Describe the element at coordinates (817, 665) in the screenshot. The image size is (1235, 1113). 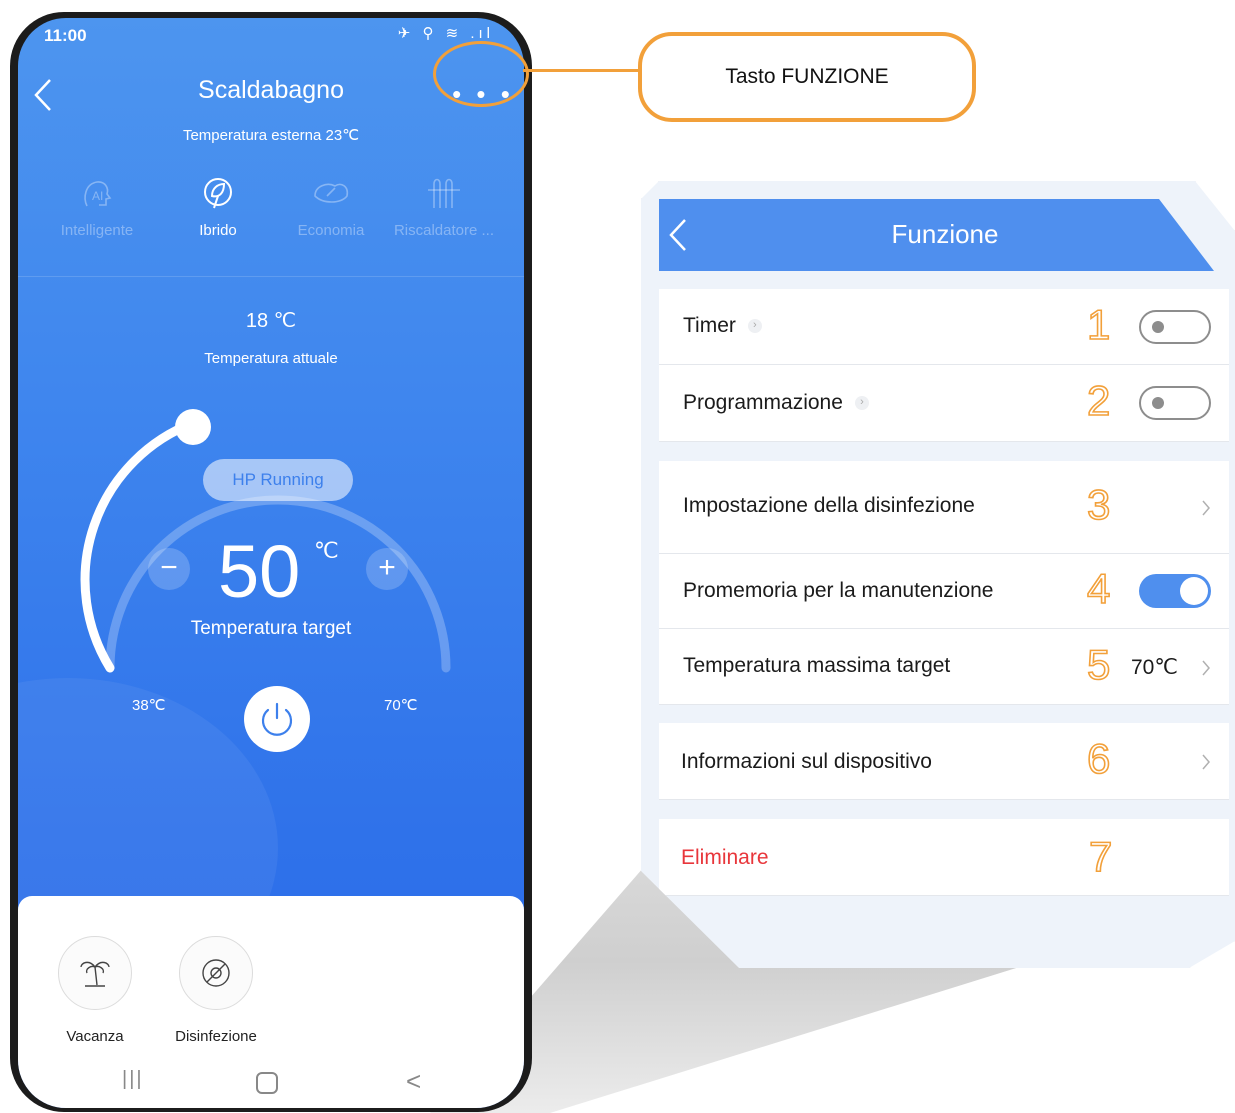
I see `max-temperature-label: Temperatura massima target` at that location.